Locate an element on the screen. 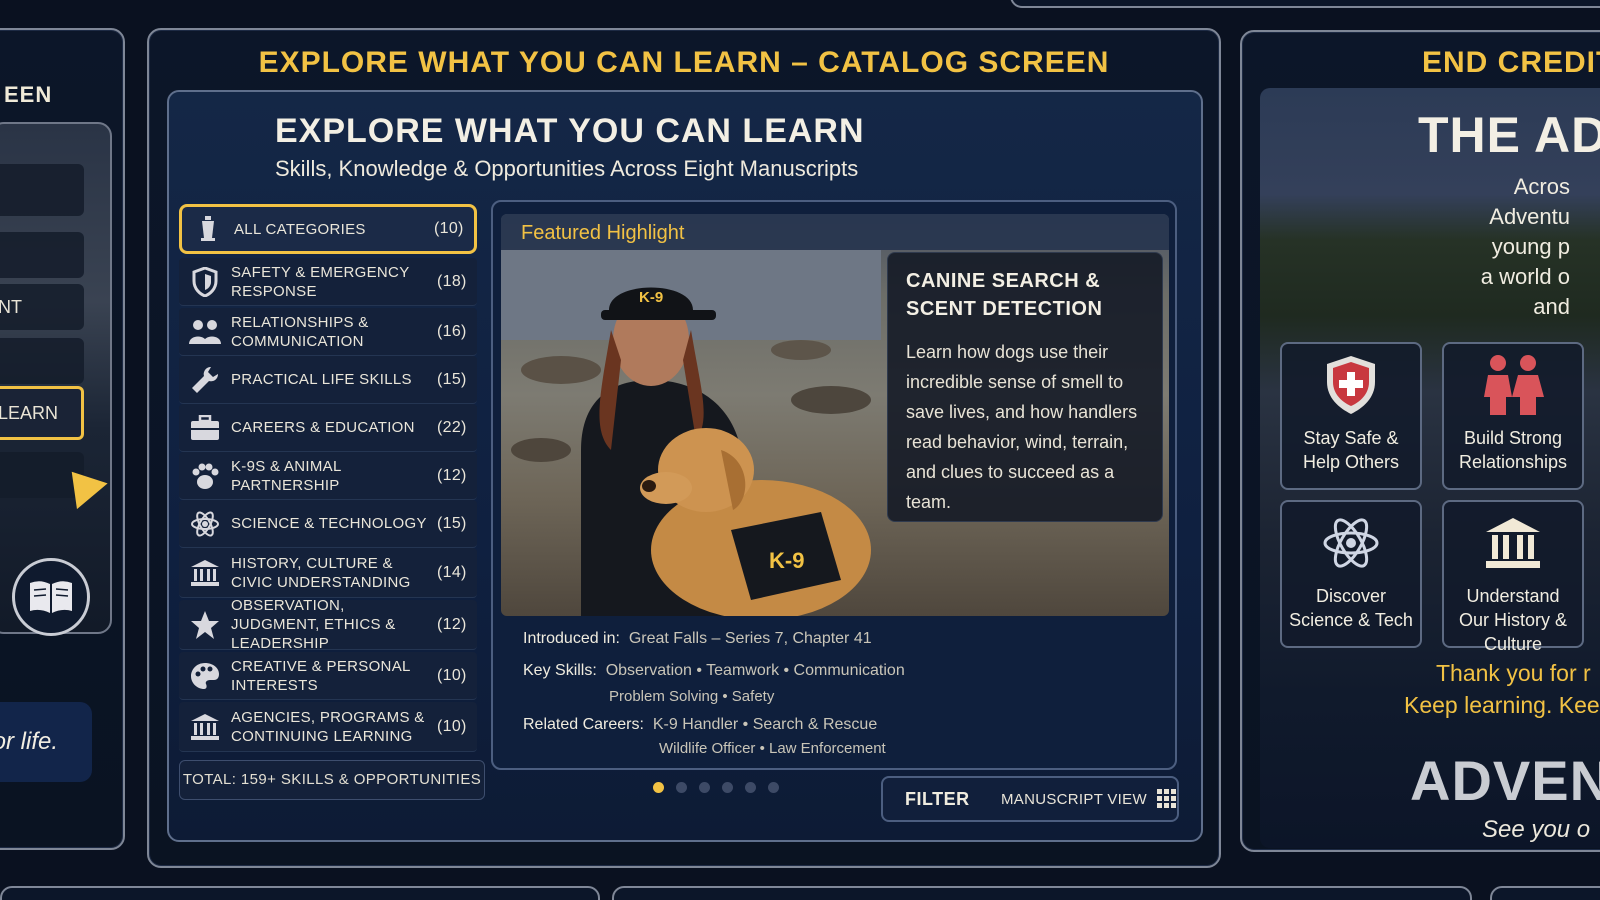  credits-title: THE ADVE is located at coordinates (1509, 135).